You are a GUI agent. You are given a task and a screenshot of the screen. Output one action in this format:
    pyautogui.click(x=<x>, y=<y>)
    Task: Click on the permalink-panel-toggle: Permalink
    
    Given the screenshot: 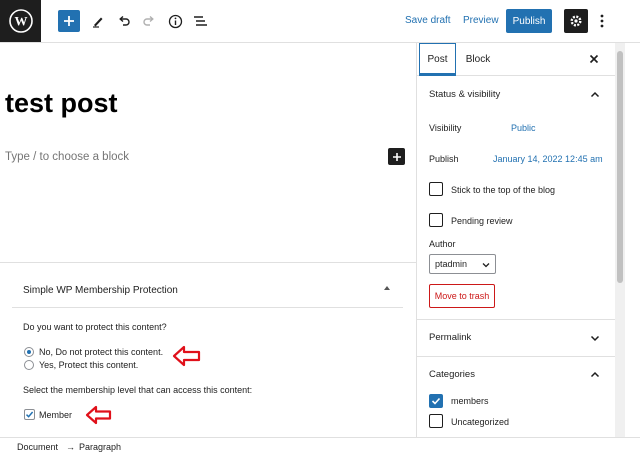 What is the action you would take?
    pyautogui.click(x=516, y=338)
    